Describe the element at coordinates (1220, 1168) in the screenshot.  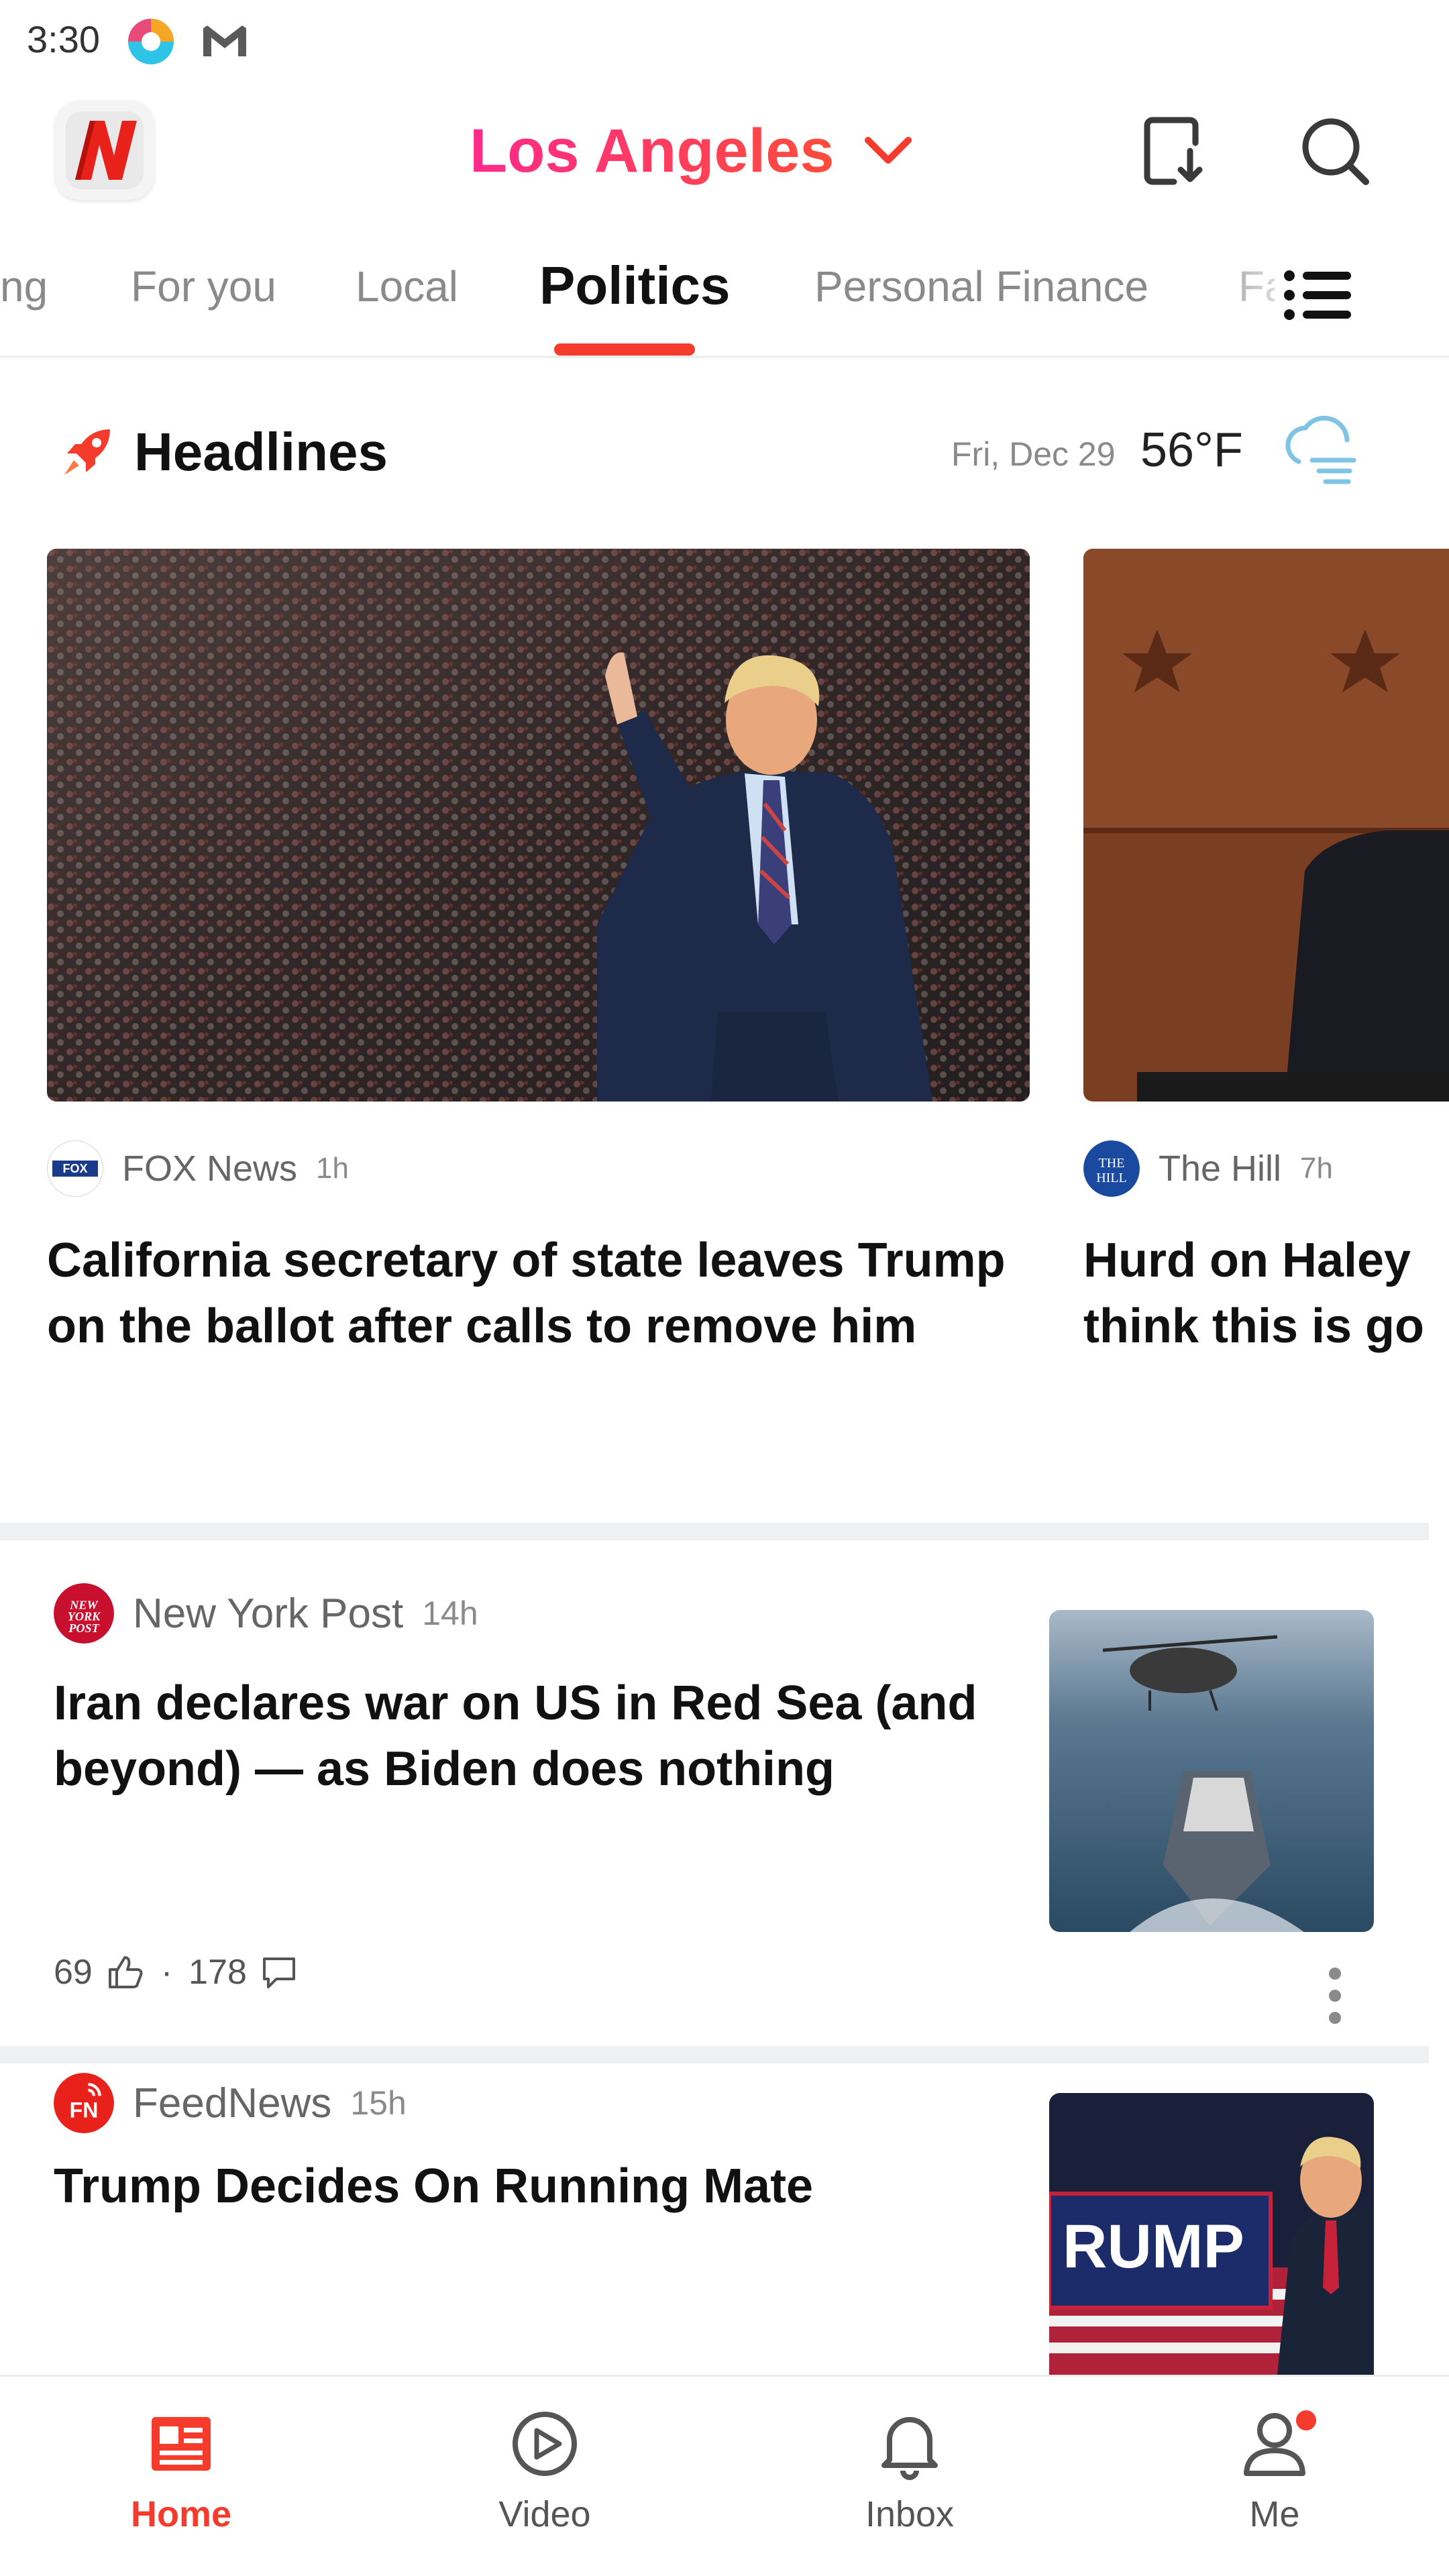
I see `source-name: The Hill` at that location.